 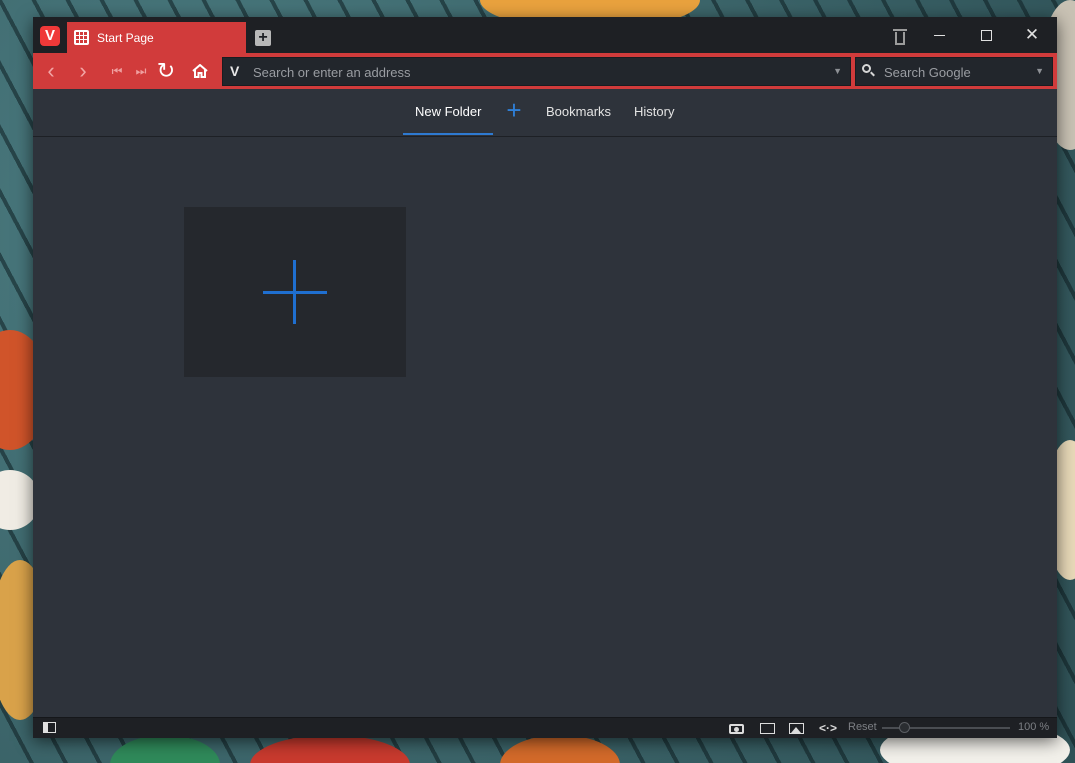 I want to click on zoom-level: 100 %, so click(x=1034, y=727).